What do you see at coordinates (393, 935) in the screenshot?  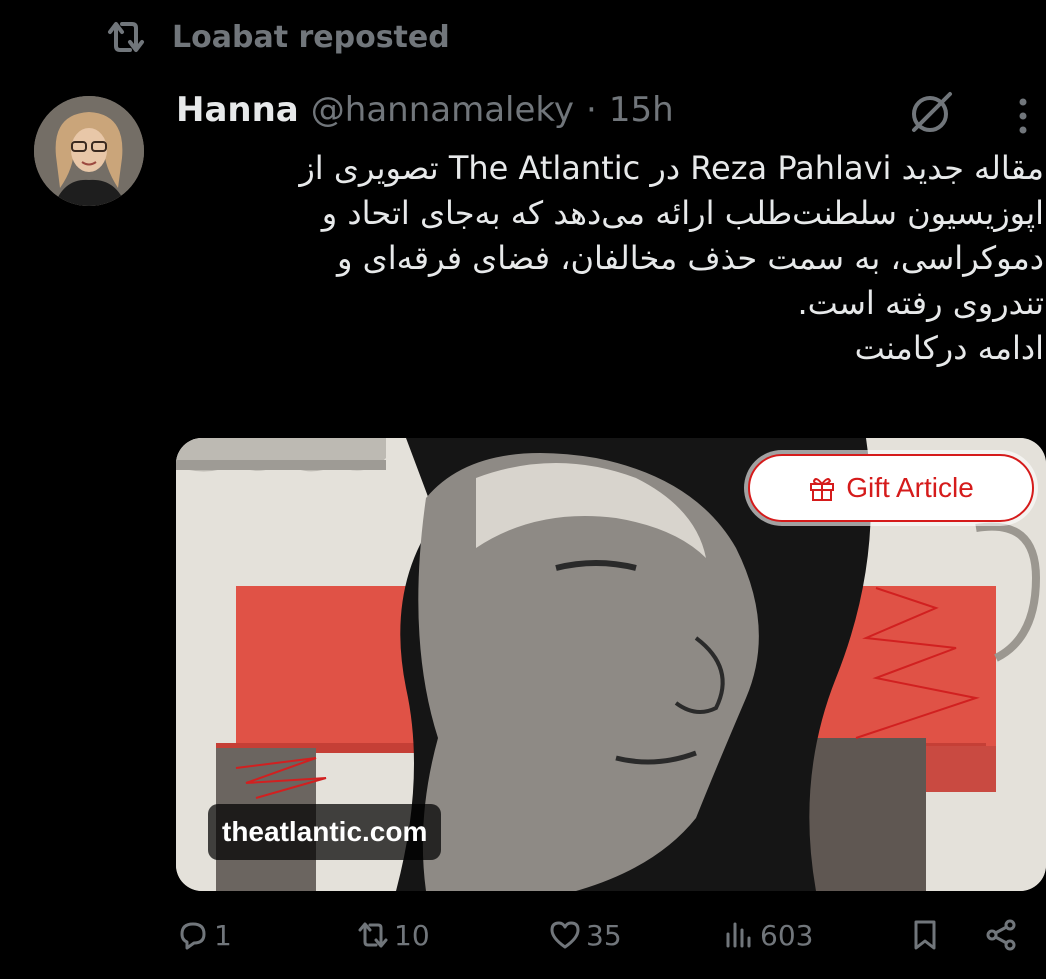 I see `repost-button: 10` at bounding box center [393, 935].